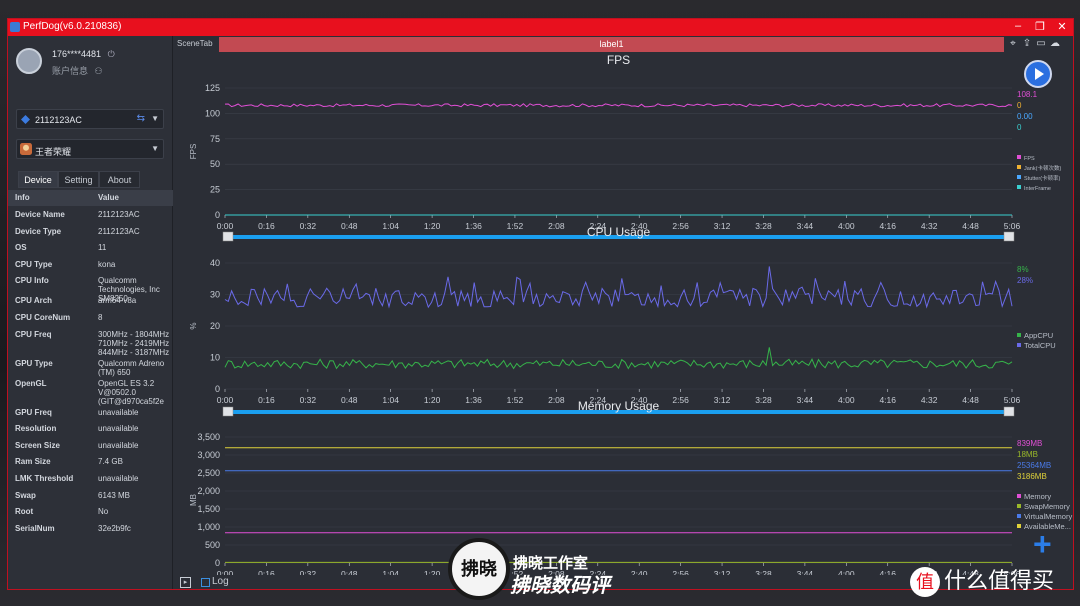 The image size is (1080, 606). What do you see at coordinates (117, 301) in the screenshot?
I see `row-value: arm64-v8a` at bounding box center [117, 301].